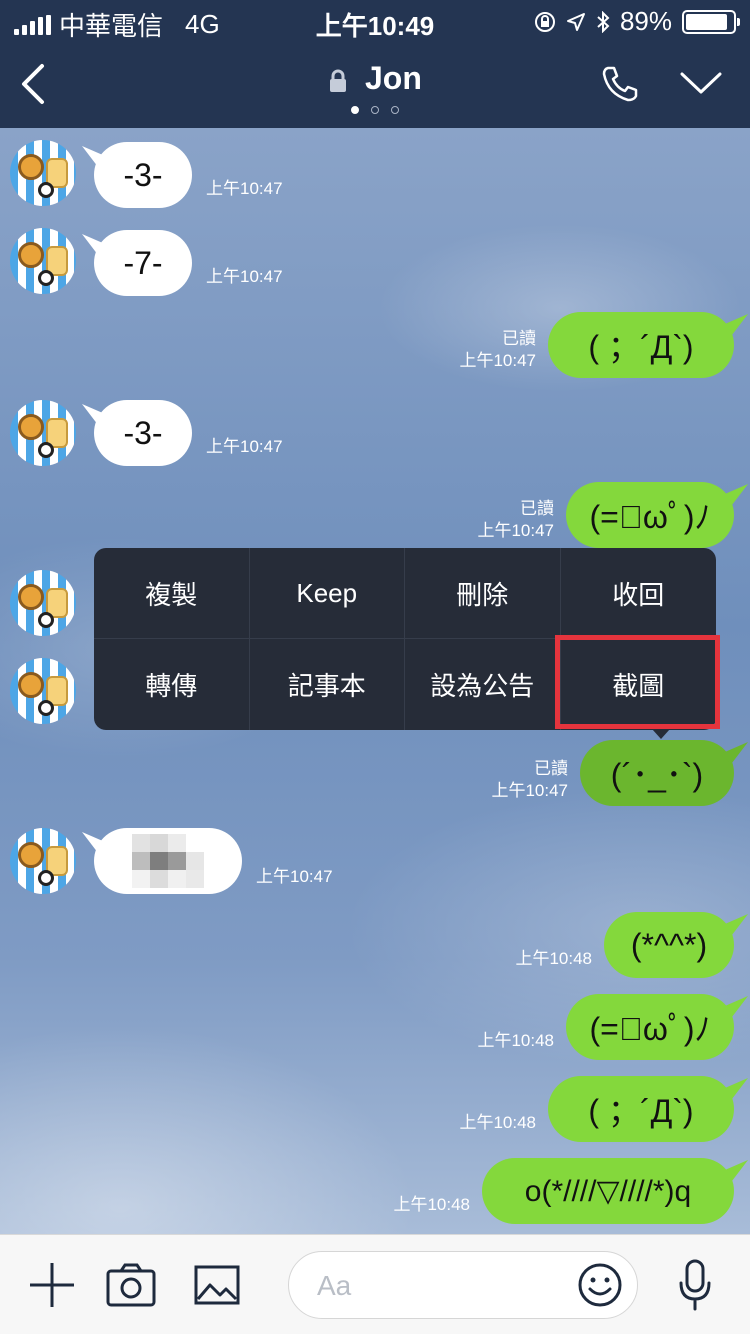 Image resolution: width=750 pixels, height=1334 pixels. I want to click on chevron-down-icon, so click(701, 84).